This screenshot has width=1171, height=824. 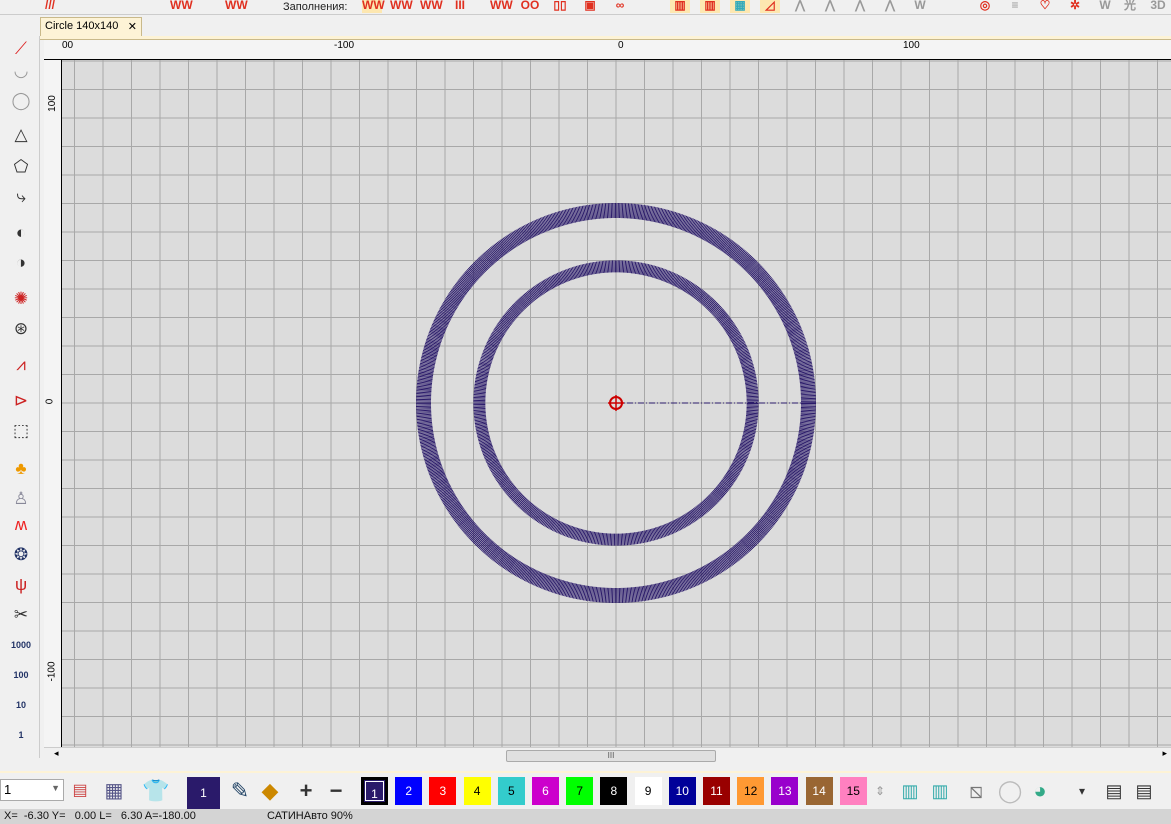 What do you see at coordinates (374, 791) in the screenshot?
I see `color-swatch-1: 1` at bounding box center [374, 791].